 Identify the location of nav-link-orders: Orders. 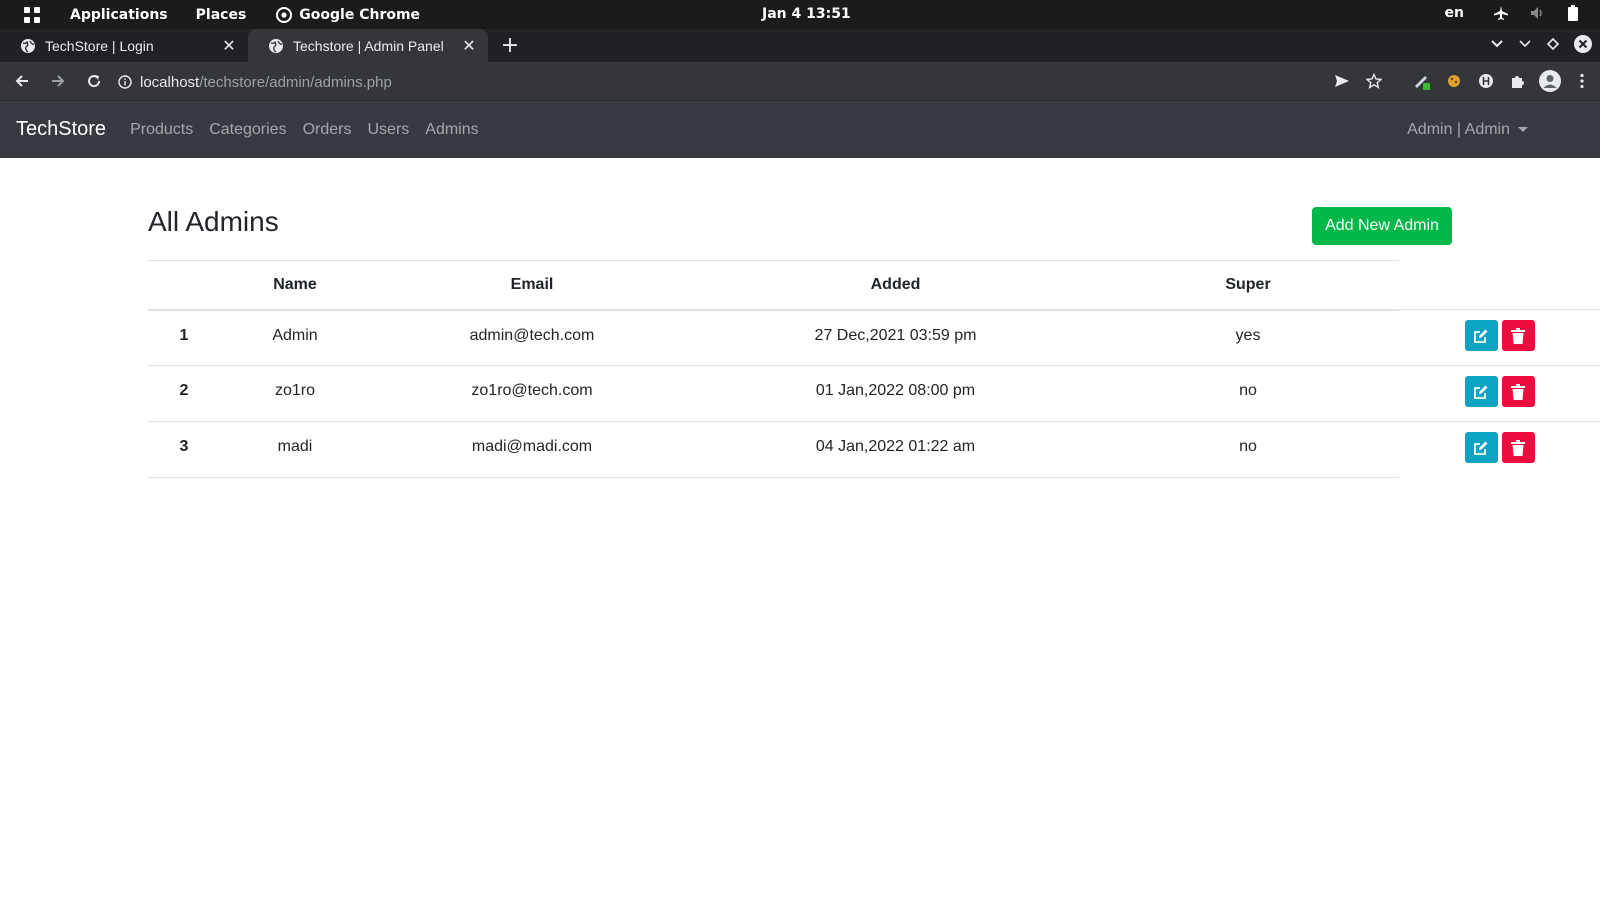
(327, 130).